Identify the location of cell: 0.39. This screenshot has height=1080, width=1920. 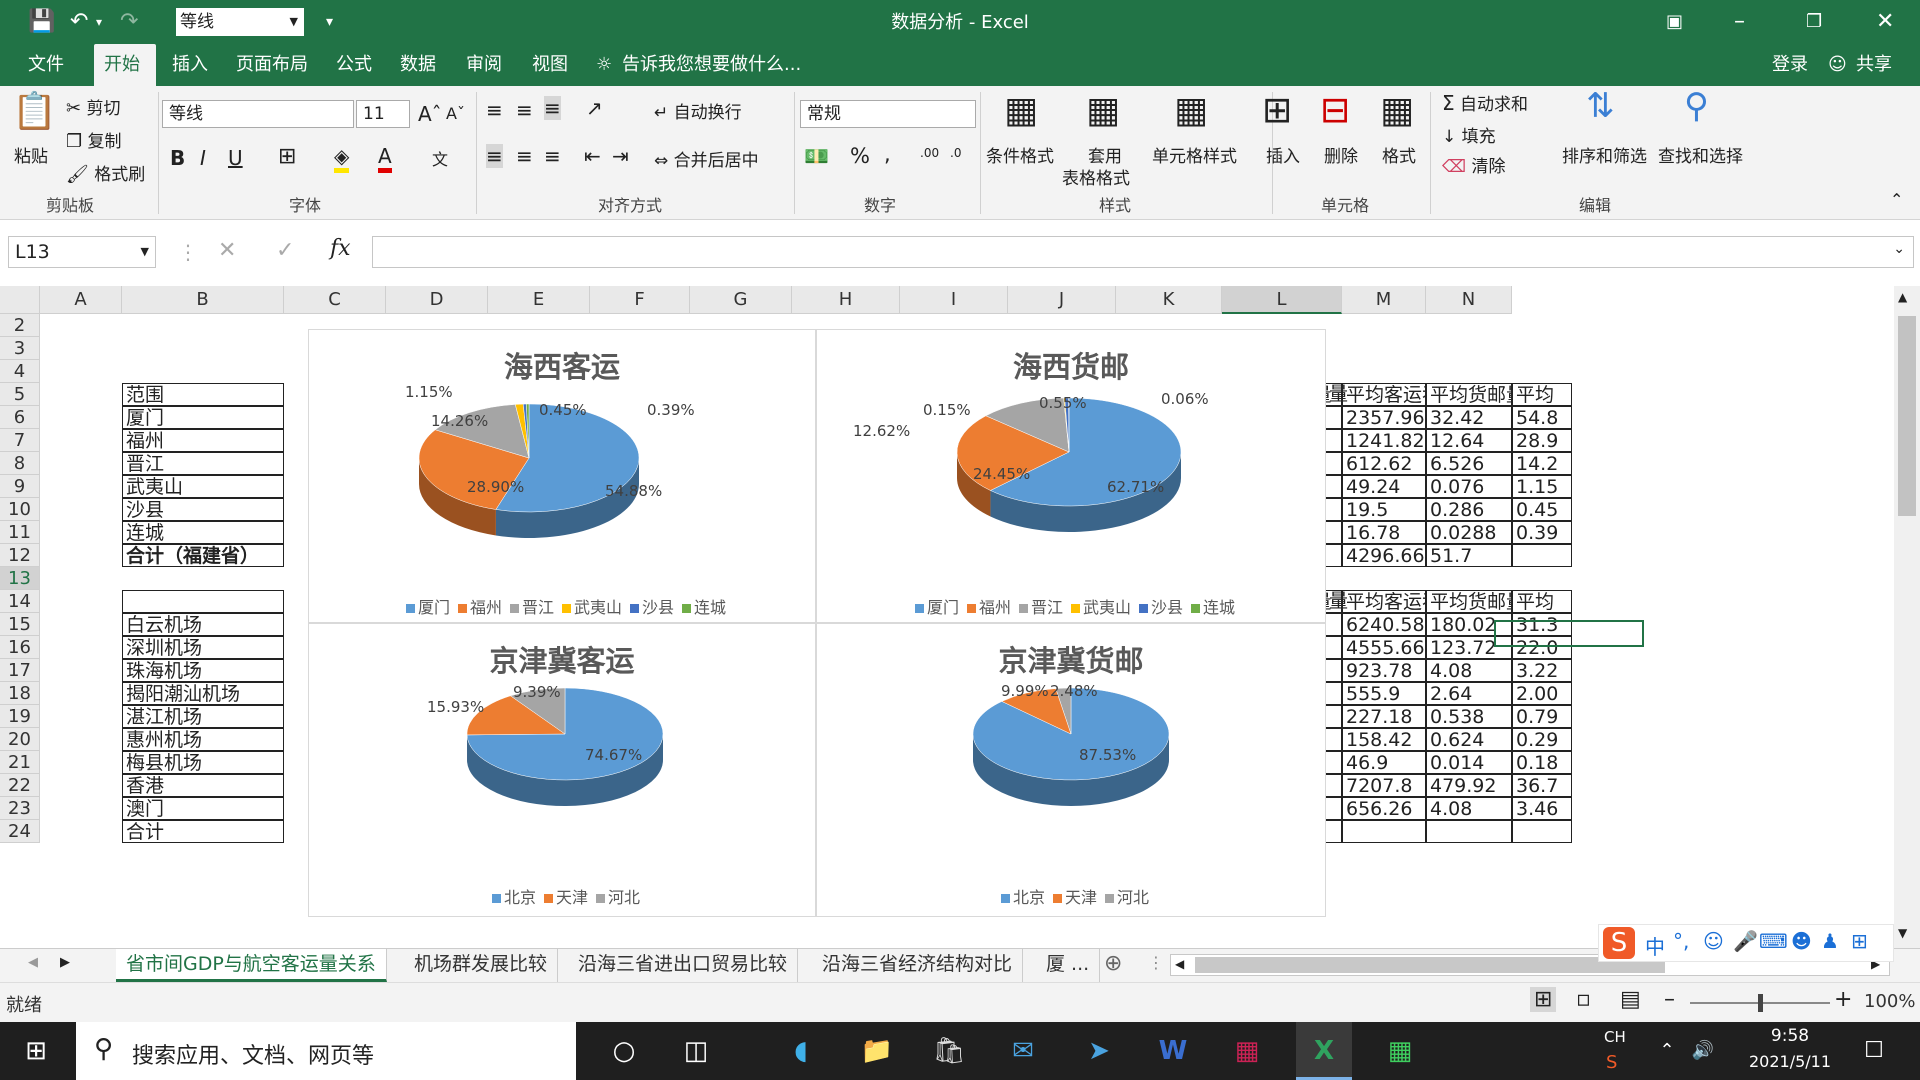
(1542, 532).